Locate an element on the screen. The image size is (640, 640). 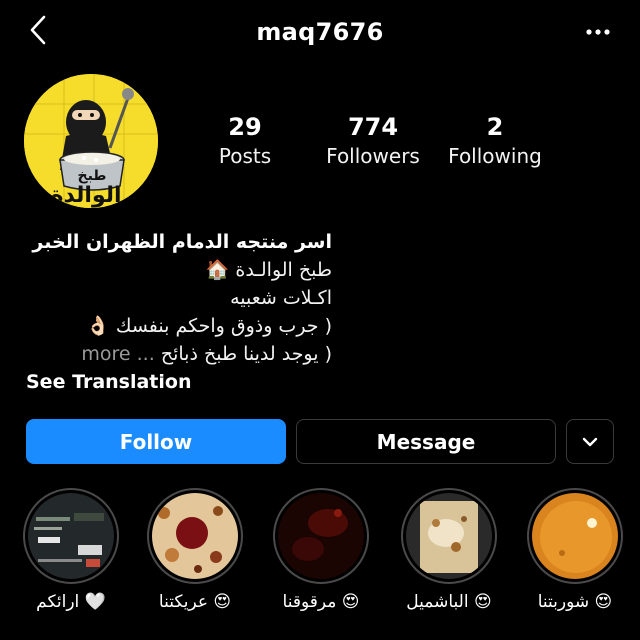
following-count: 2 is located at coordinates (495, 127).